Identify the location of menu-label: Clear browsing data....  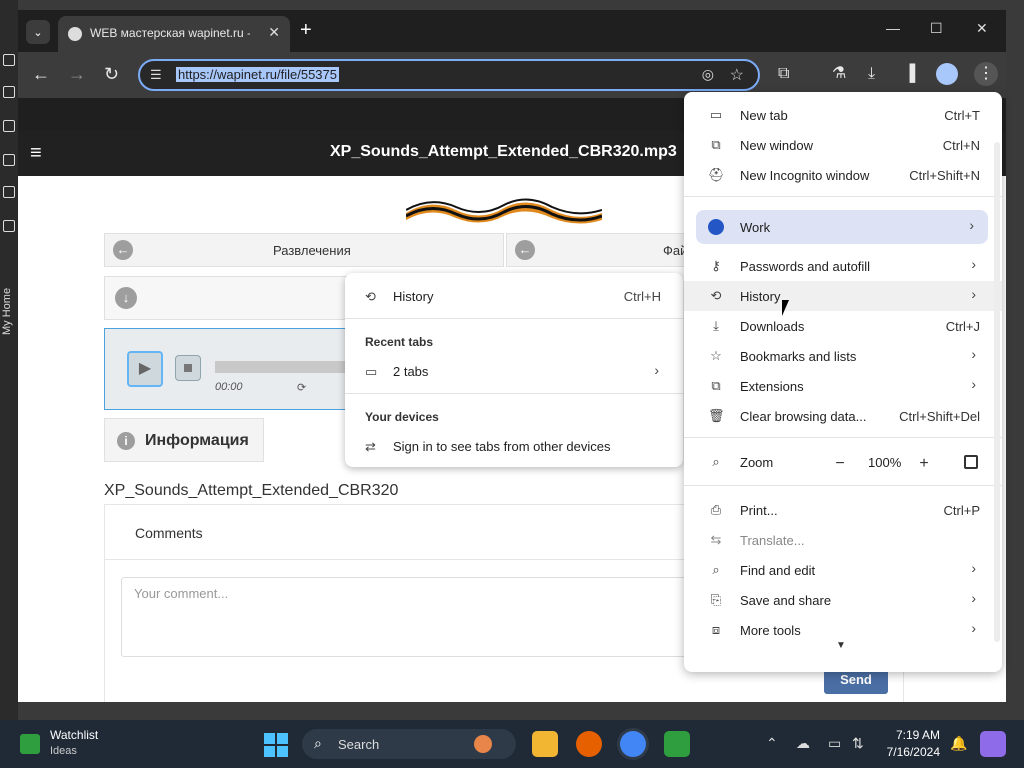
(803, 416).